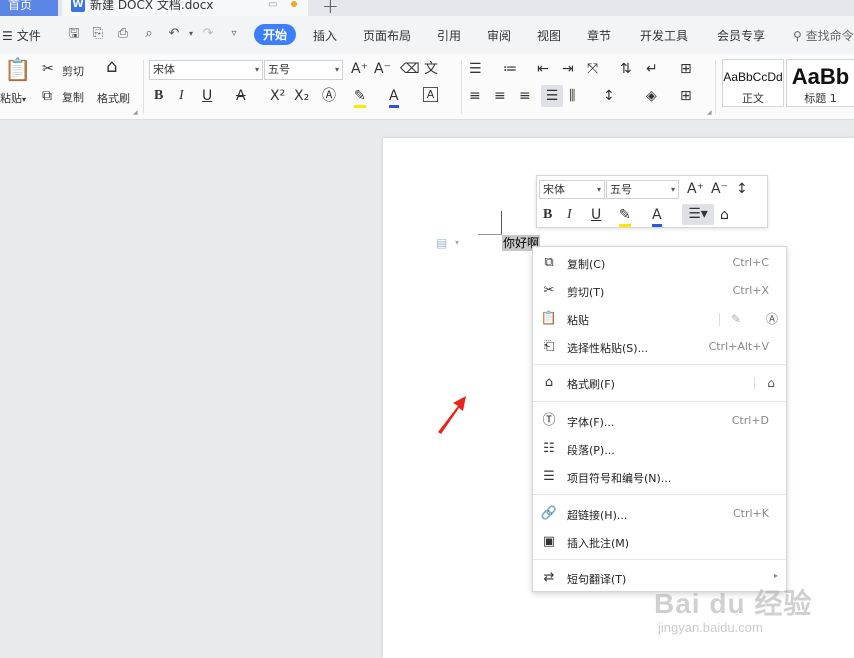  I want to click on text-cursor, so click(501, 223).